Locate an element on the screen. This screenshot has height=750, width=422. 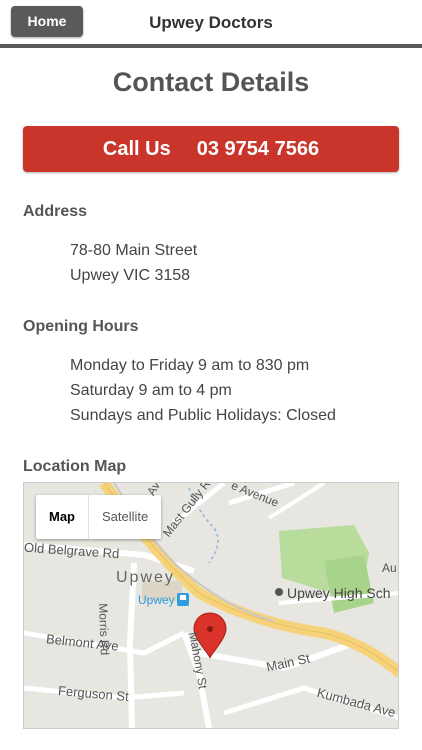
call-us-label: Call Us is located at coordinates (136, 149).